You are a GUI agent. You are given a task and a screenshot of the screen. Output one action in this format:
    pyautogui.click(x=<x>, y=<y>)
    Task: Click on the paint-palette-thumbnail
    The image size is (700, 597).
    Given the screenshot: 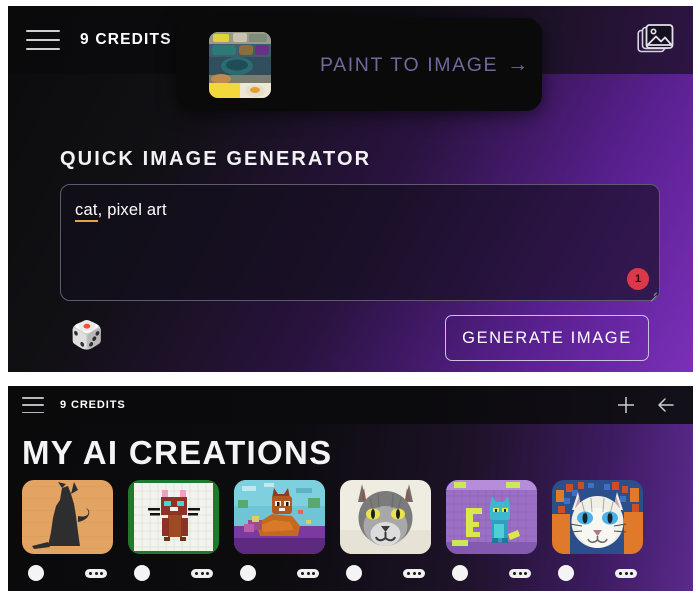 What is the action you would take?
    pyautogui.click(x=240, y=64)
    